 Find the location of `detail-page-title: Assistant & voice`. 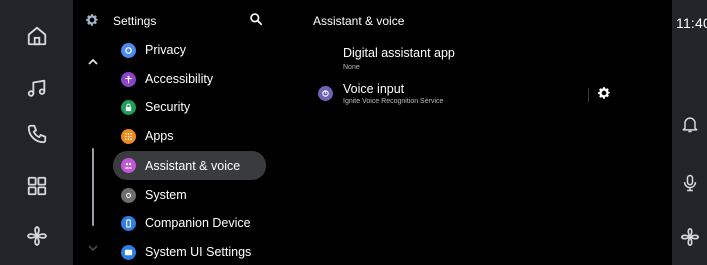

detail-page-title: Assistant & voice is located at coordinates (359, 21).